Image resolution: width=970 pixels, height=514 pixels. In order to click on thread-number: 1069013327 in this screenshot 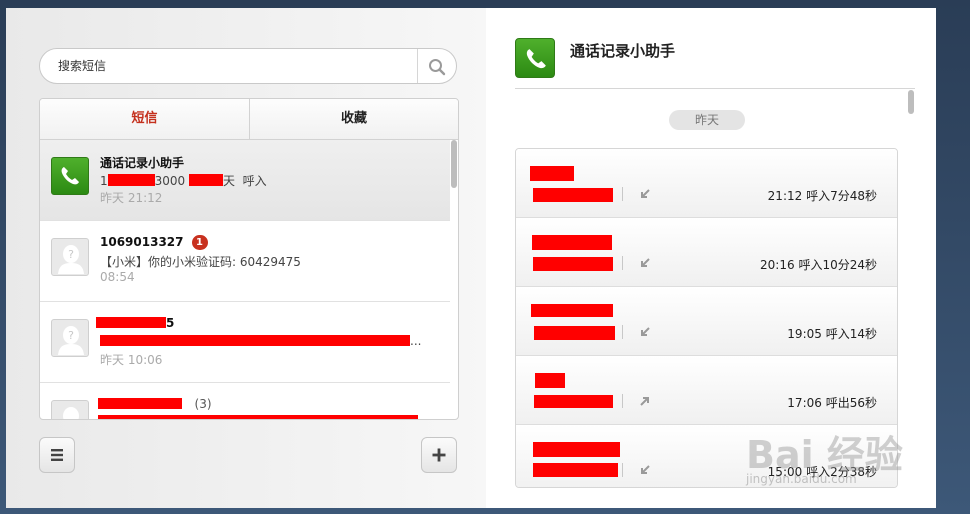, I will do `click(142, 242)`.